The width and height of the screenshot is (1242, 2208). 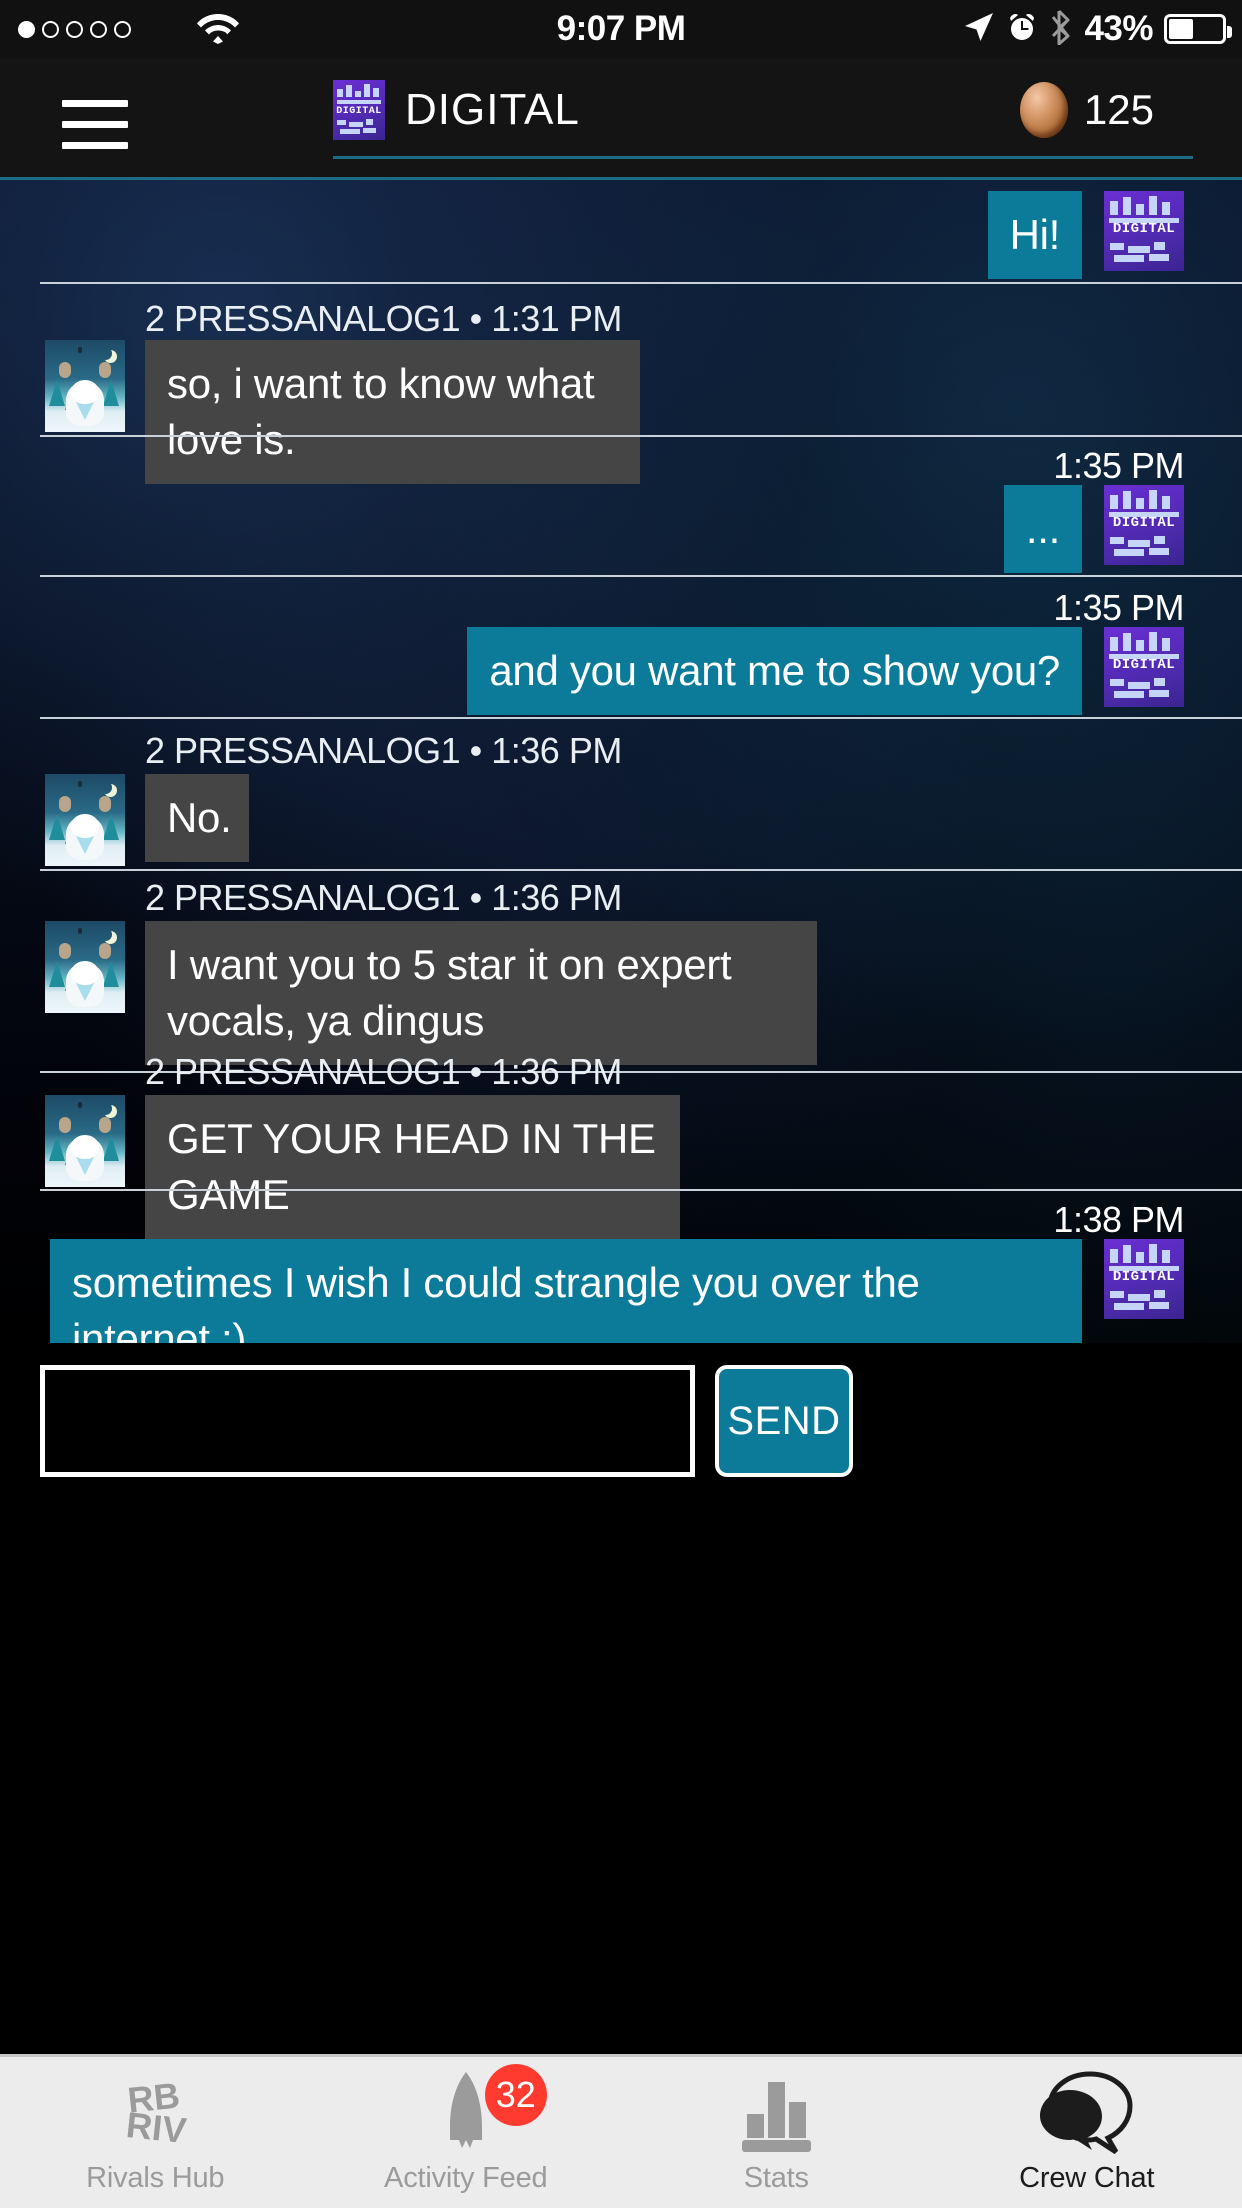 What do you see at coordinates (776, 2112) in the screenshot?
I see `bar-chart-icon` at bounding box center [776, 2112].